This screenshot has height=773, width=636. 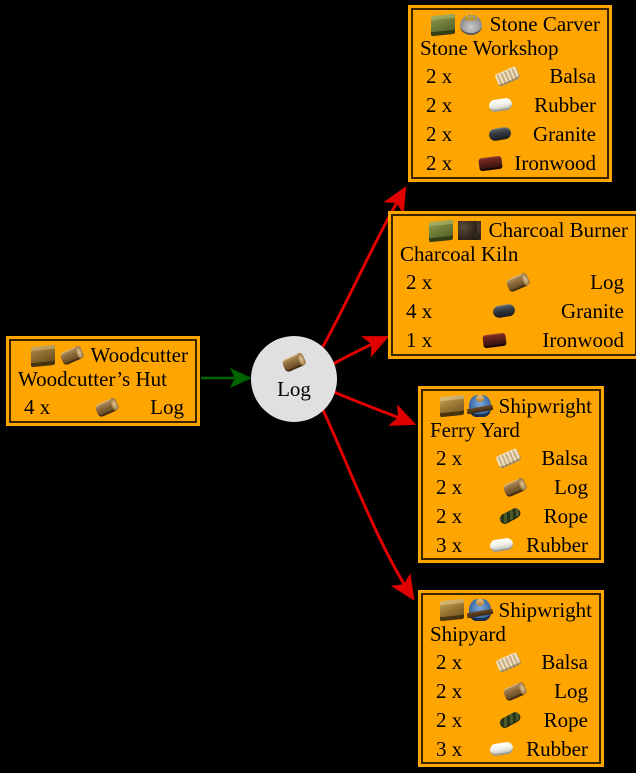 I want to click on node-header: Woodcutter, so click(x=103, y=355).